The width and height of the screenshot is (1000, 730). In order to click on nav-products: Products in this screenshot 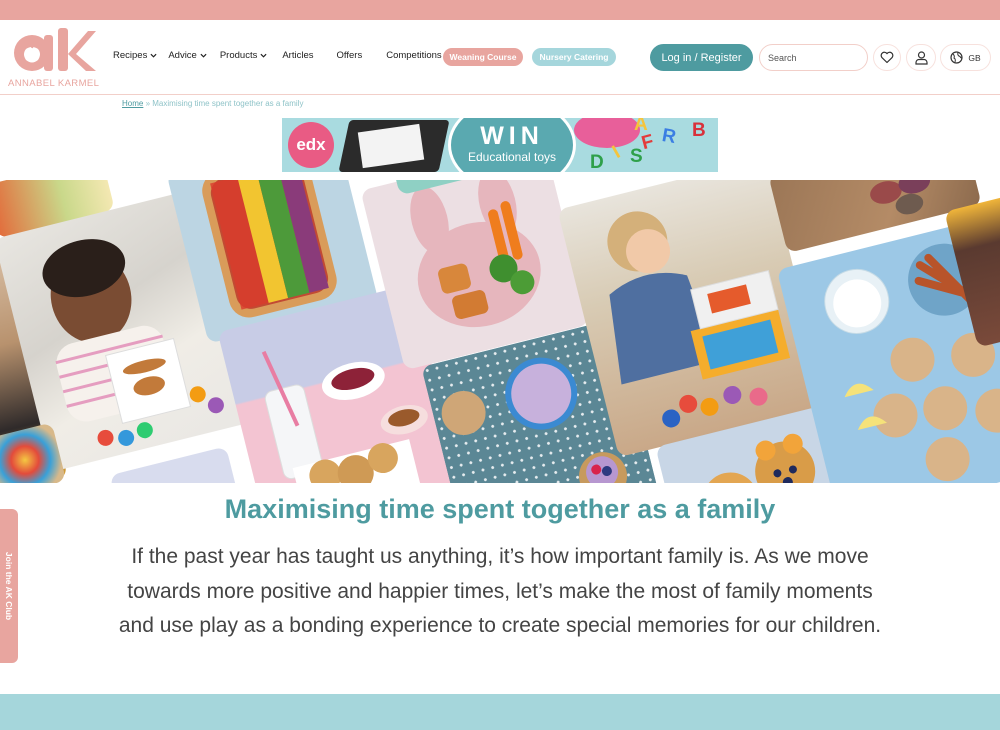, I will do `click(244, 55)`.